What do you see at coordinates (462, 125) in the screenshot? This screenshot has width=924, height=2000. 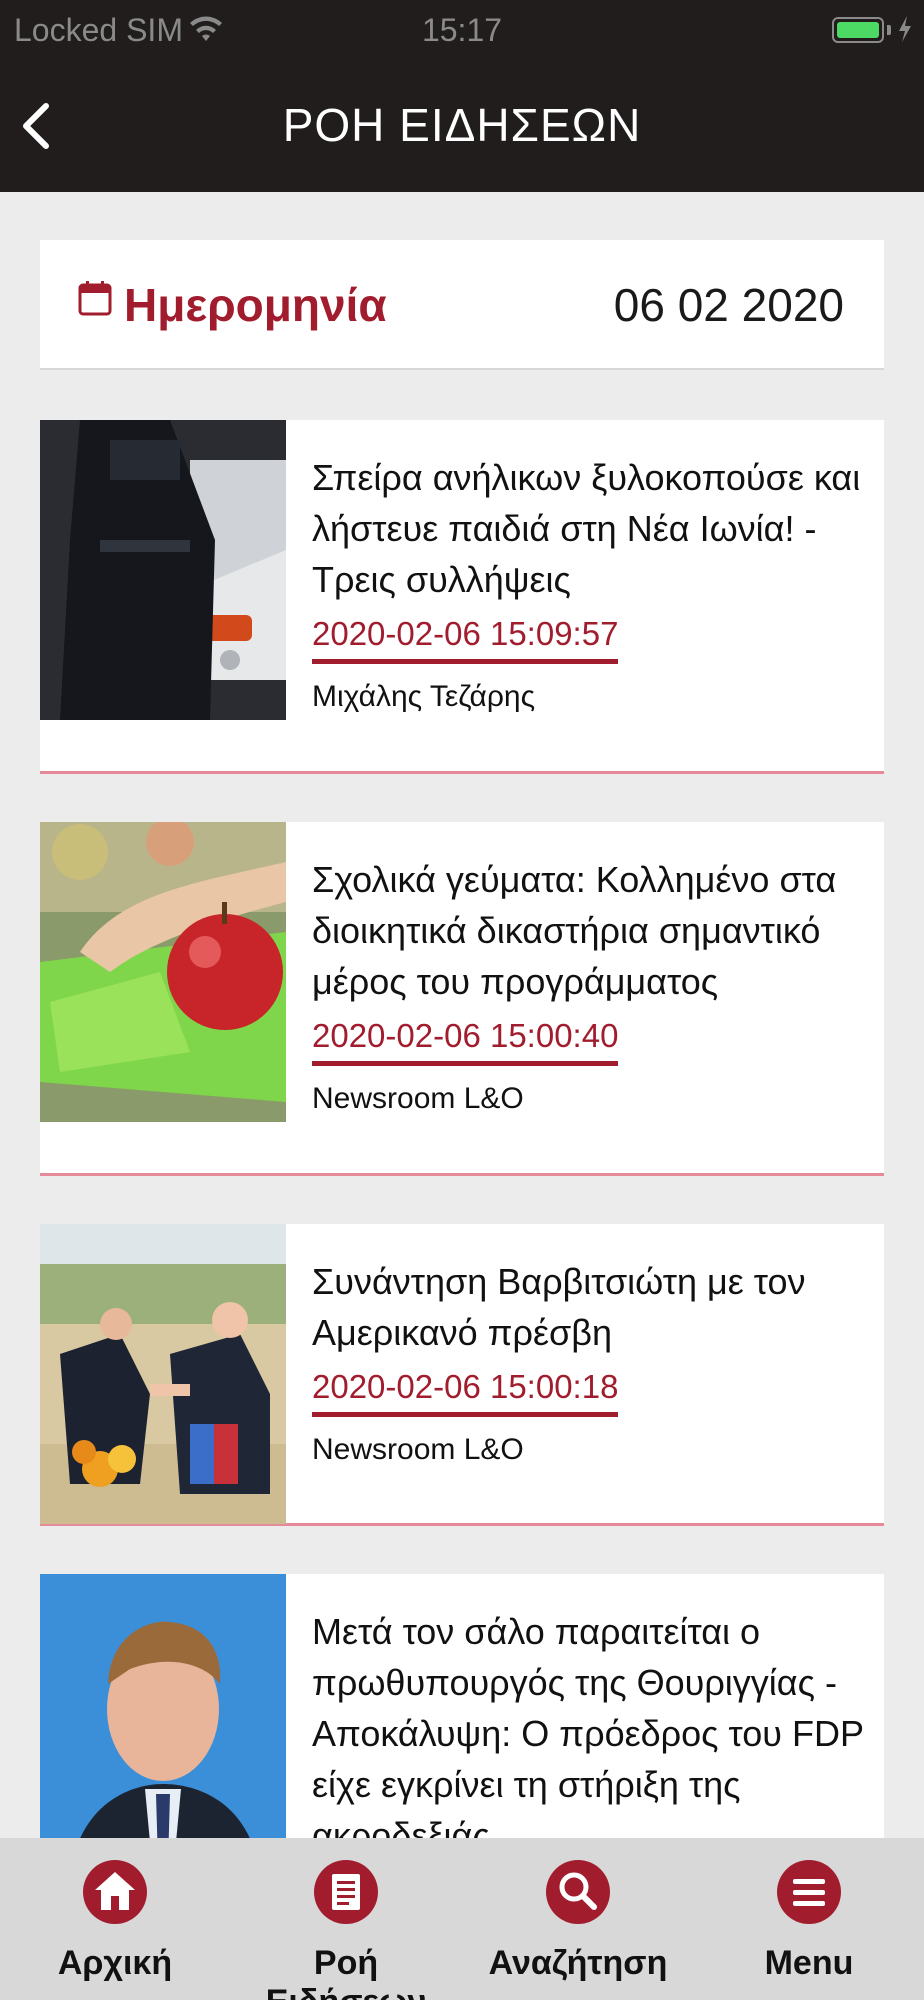 I see `page-title: ΡΟΗ ΕΙΔΗΣΕΩΝ` at bounding box center [462, 125].